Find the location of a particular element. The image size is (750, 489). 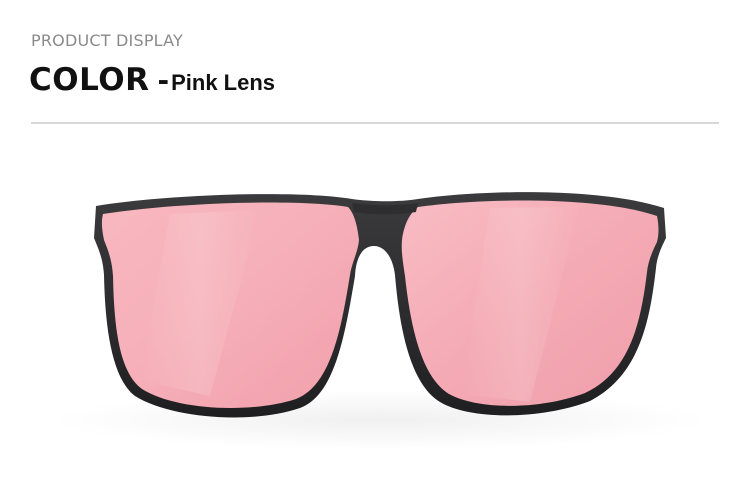

color-headline: COLOR -Pink Lens is located at coordinates (152, 80).